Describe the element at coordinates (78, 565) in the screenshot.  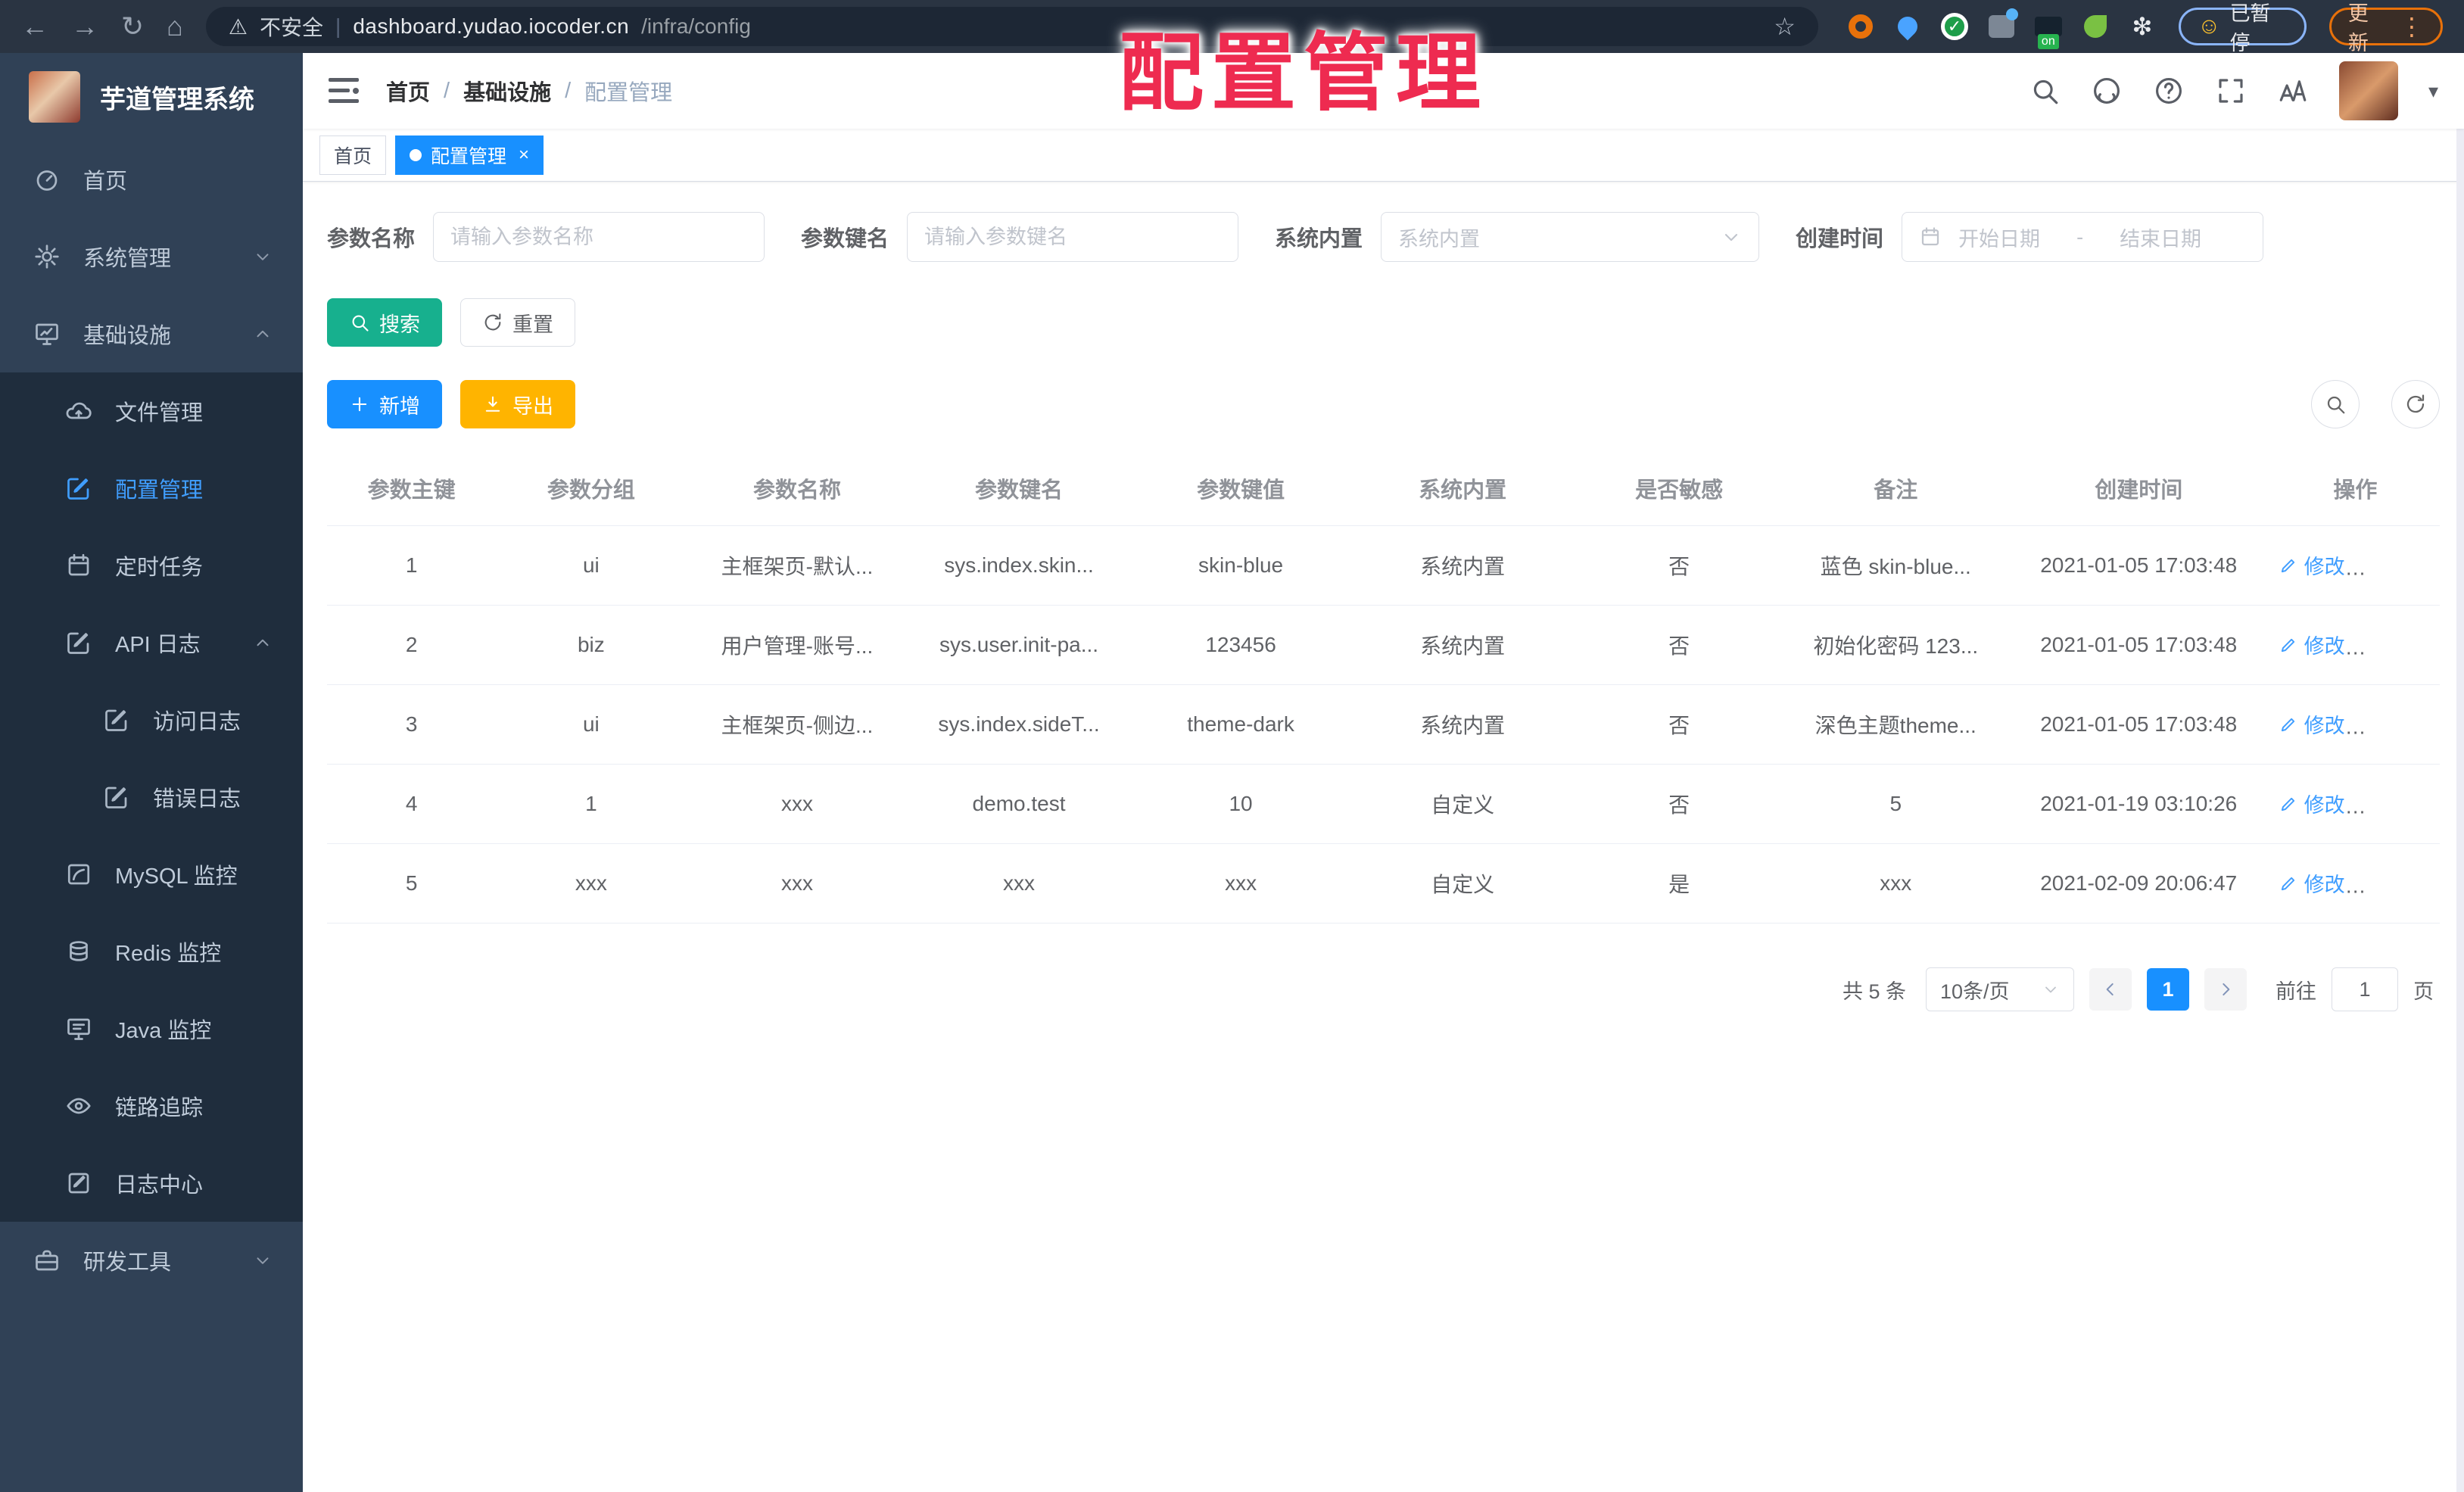
I see `timer-icon` at that location.